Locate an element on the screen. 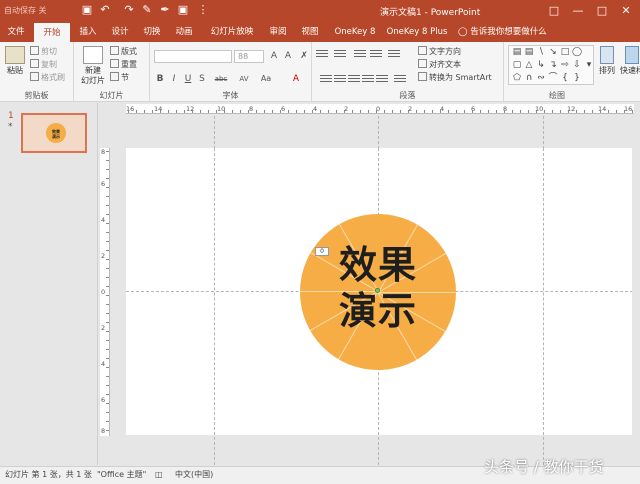 Image resolution: width=640 pixels, height=484 pixels. tab-design: 设计 is located at coordinates (120, 32).